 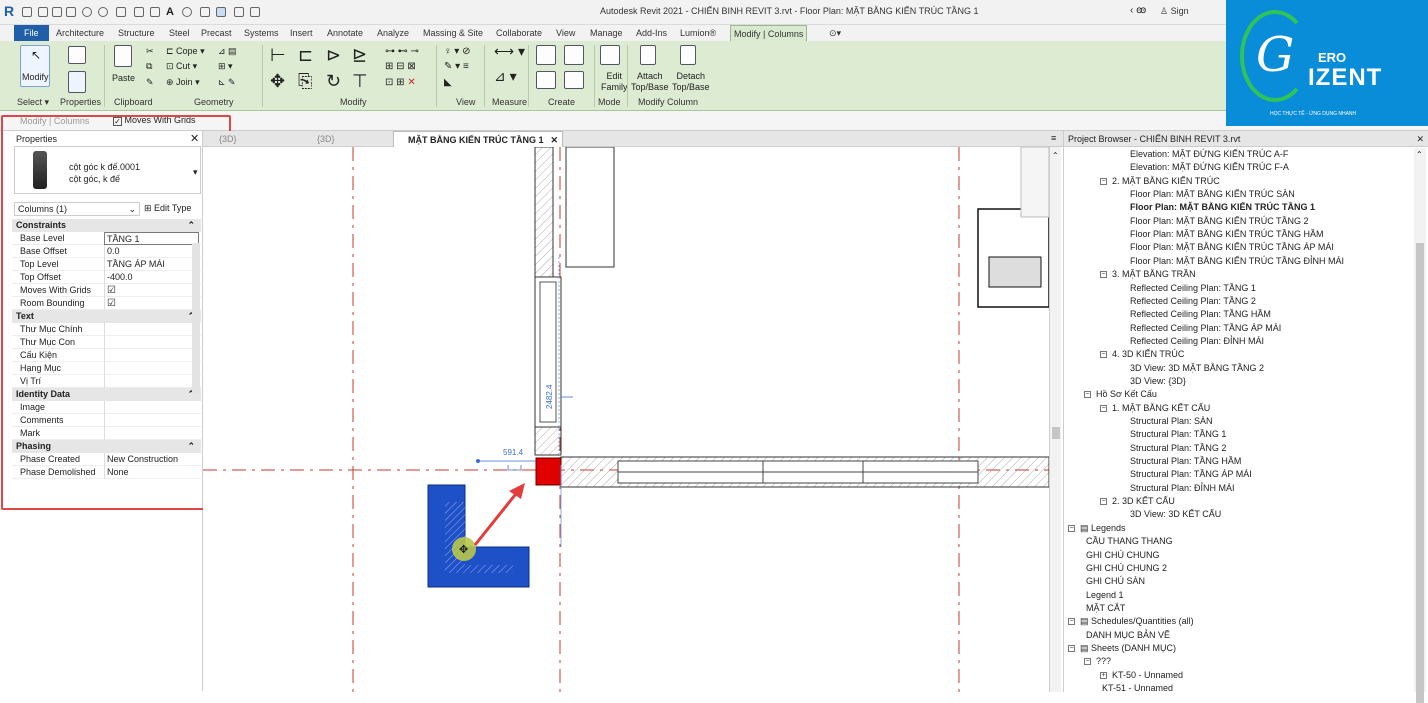 I want to click on create-assembly-icon, so click(x=546, y=80).